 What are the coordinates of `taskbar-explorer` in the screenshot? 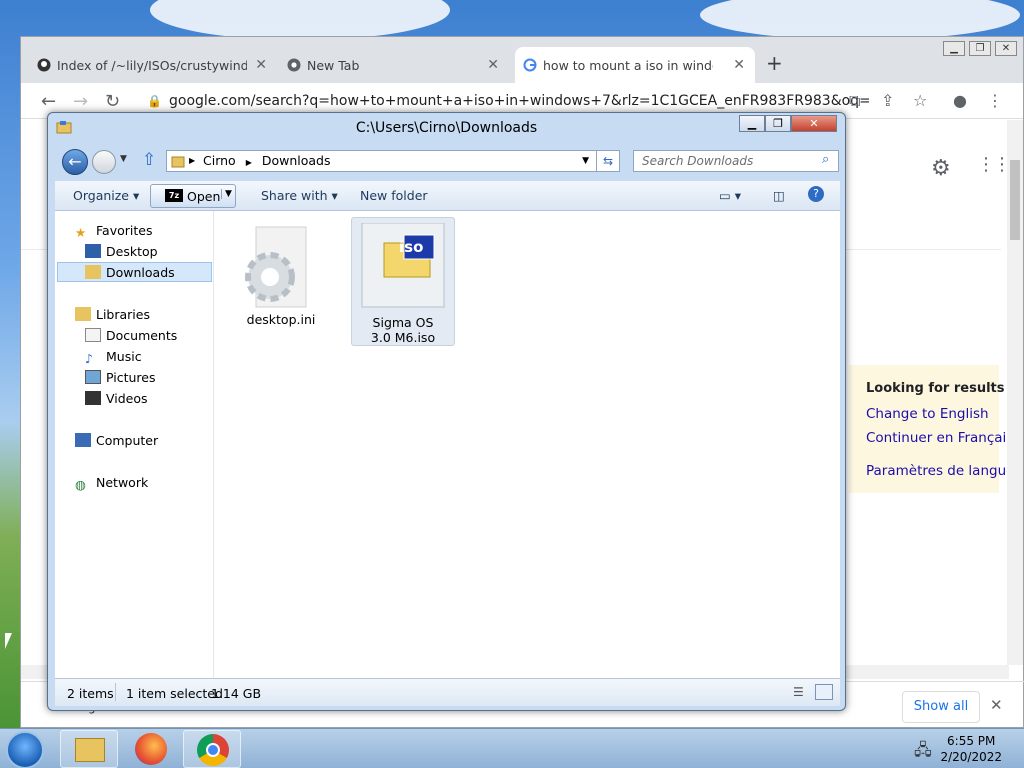 It's located at (89, 749).